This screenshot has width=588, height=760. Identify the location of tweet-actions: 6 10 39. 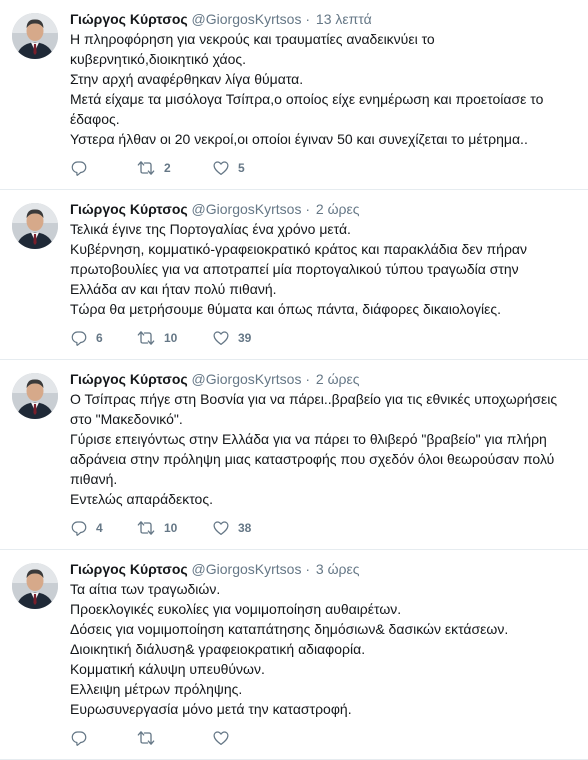
(323, 338).